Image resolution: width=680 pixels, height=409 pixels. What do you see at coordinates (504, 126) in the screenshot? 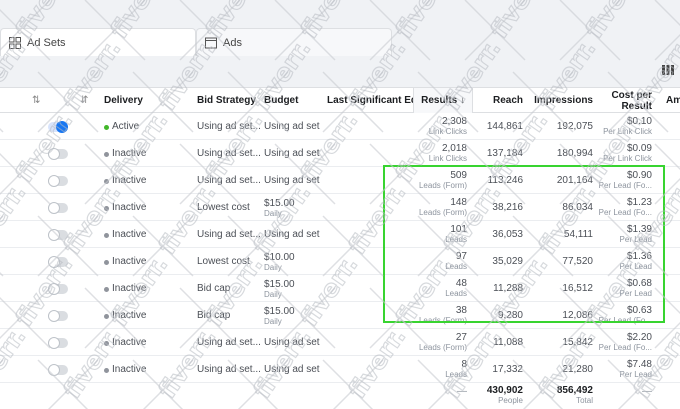
I see `reach-value: 144,861` at bounding box center [504, 126].